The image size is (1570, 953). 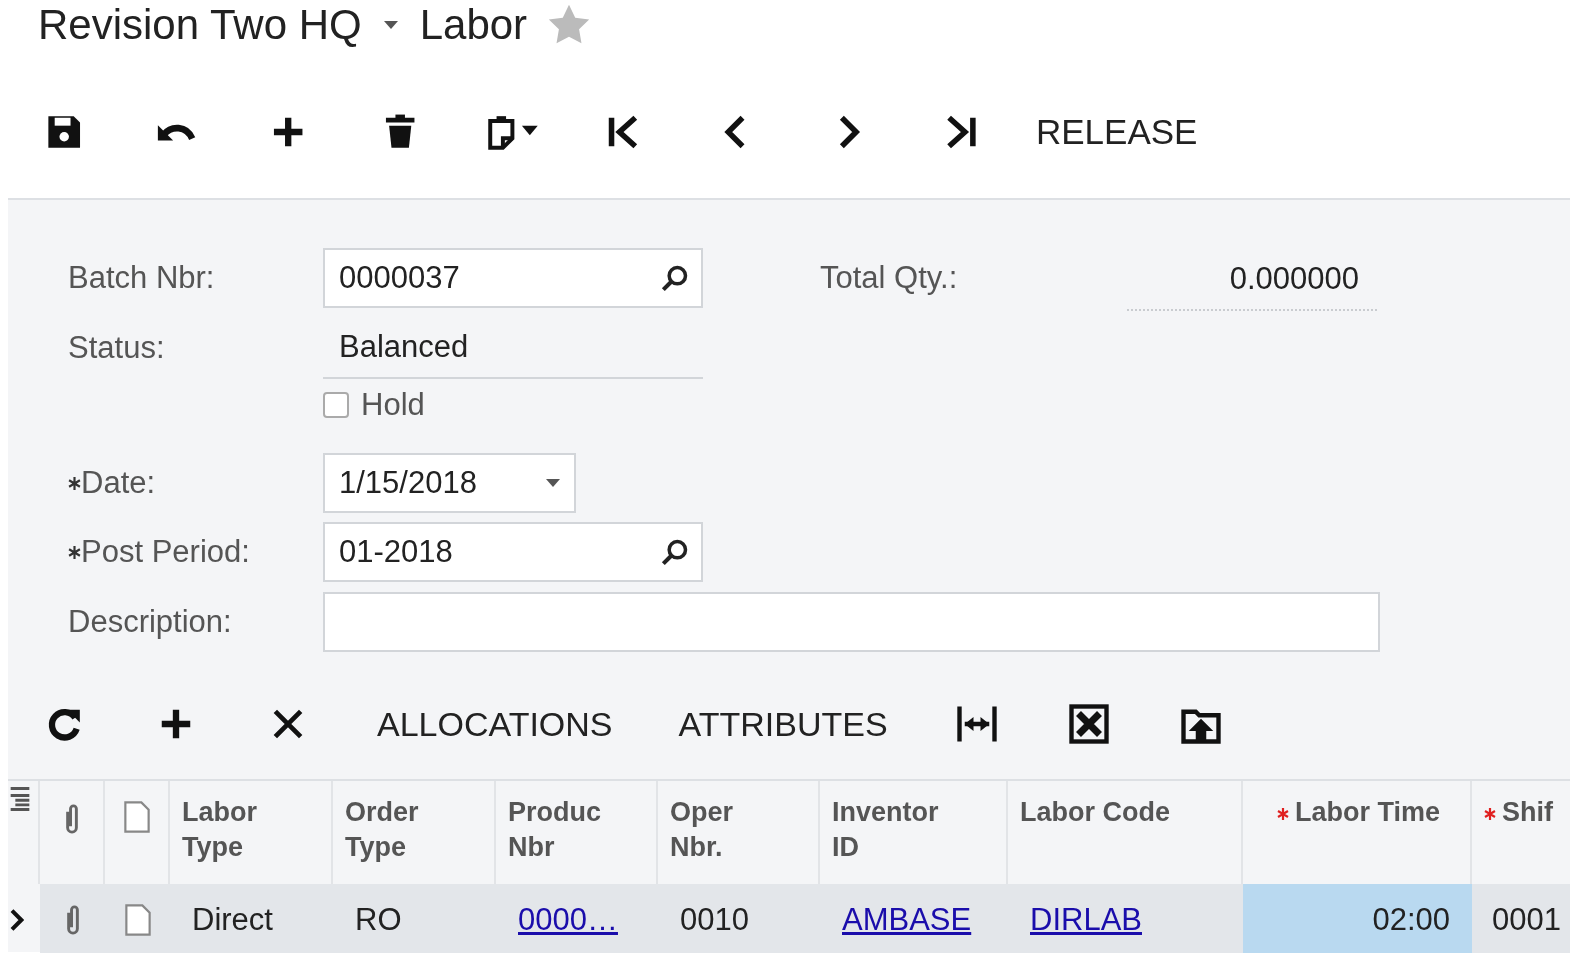 What do you see at coordinates (1518, 832) in the screenshot?
I see `column-header: Shif` at bounding box center [1518, 832].